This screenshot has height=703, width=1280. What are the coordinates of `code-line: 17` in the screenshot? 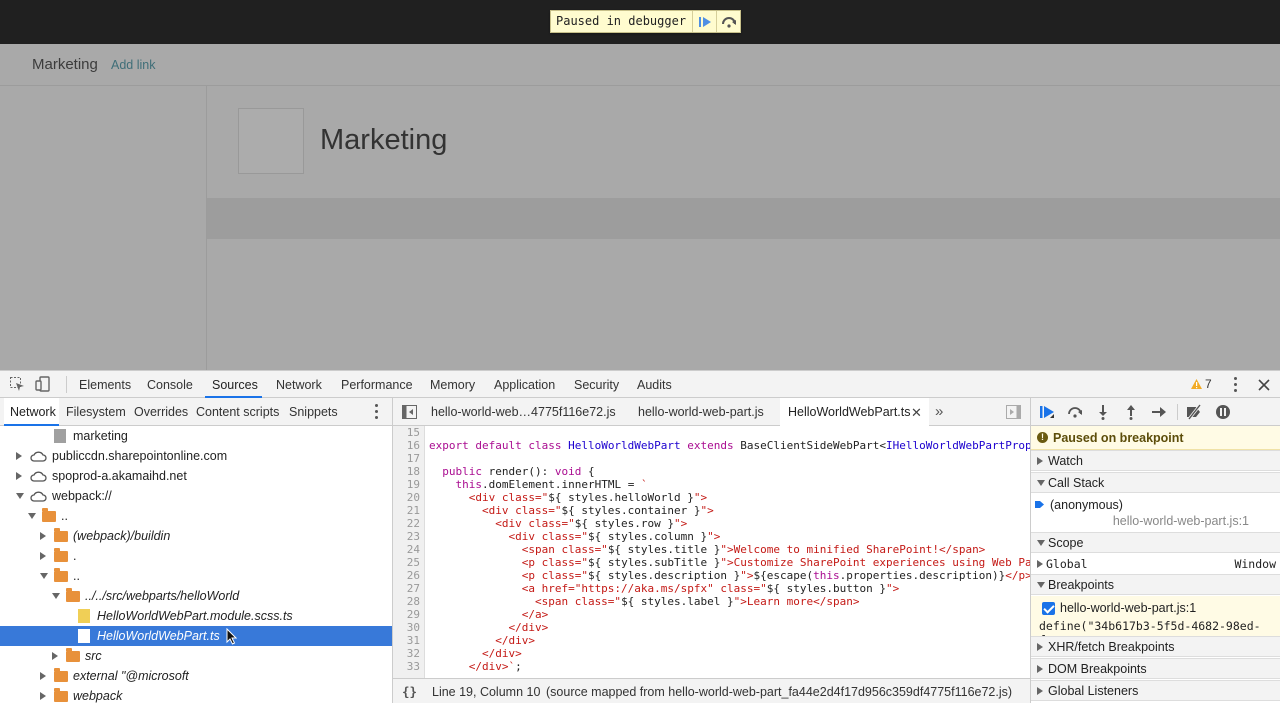 It's located at (711, 458).